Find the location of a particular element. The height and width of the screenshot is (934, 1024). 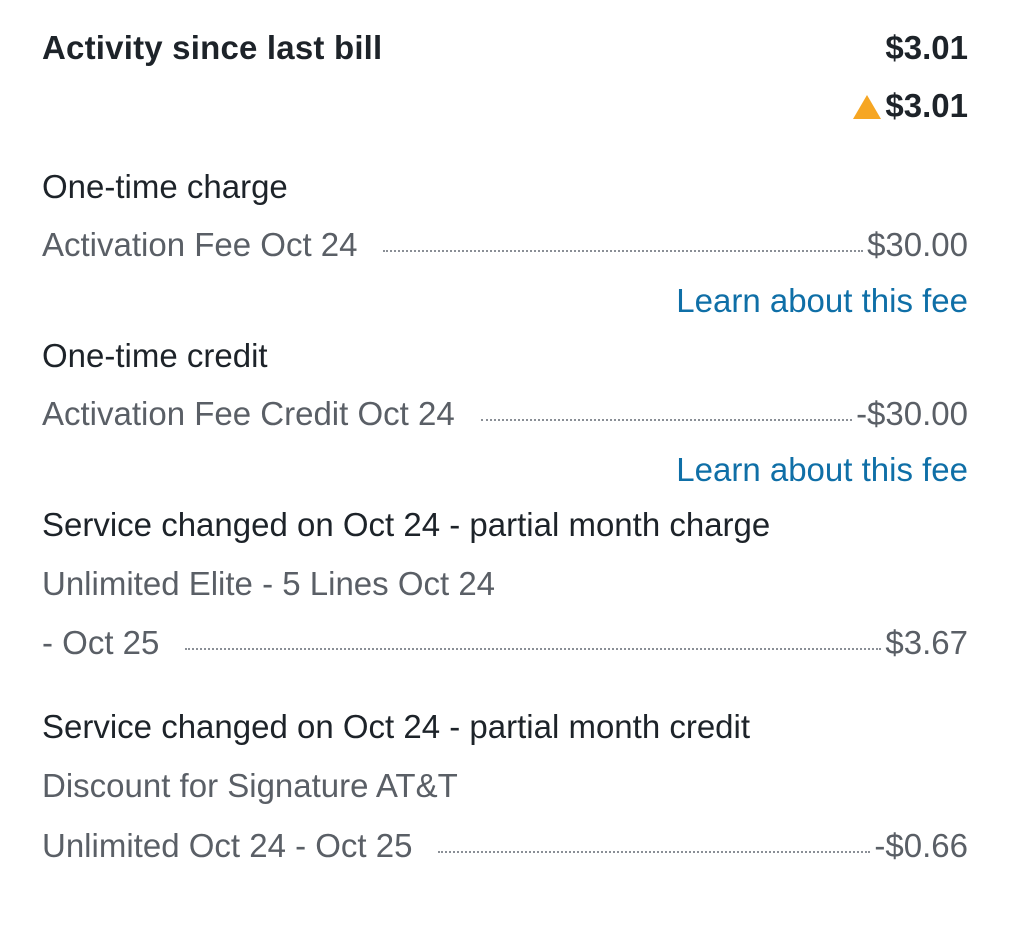

activity-header: Activity since last bill $3.01 $3.01 is located at coordinates (505, 79).